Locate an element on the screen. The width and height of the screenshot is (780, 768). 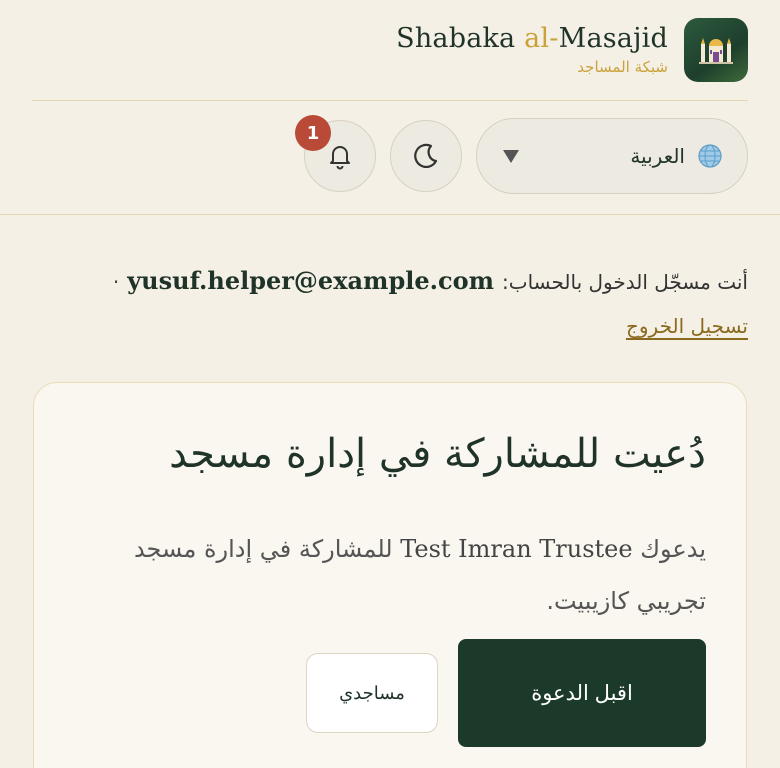
toolbar: العربية 1 is located at coordinates (521, 154).